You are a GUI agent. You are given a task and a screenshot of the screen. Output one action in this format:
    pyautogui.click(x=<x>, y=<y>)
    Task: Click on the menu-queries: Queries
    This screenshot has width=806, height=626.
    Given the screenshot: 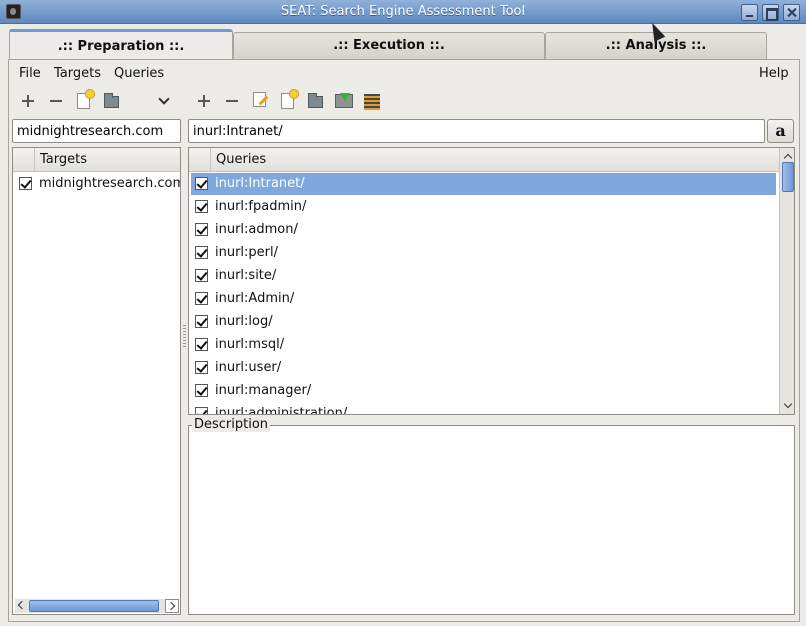 What is the action you would take?
    pyautogui.click(x=139, y=73)
    